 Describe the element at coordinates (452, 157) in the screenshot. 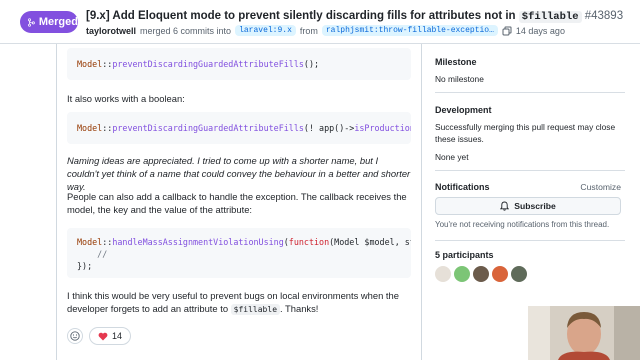

I see `development-value: None yet` at that location.